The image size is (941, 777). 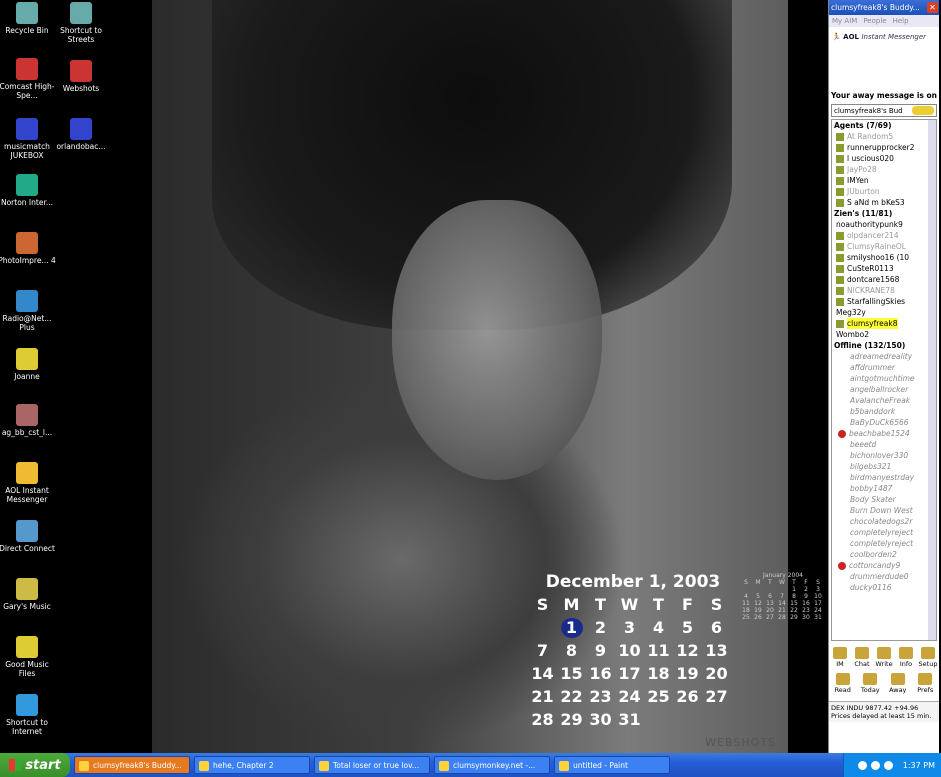 I want to click on calendar-weekday: F, so click(x=687, y=604).